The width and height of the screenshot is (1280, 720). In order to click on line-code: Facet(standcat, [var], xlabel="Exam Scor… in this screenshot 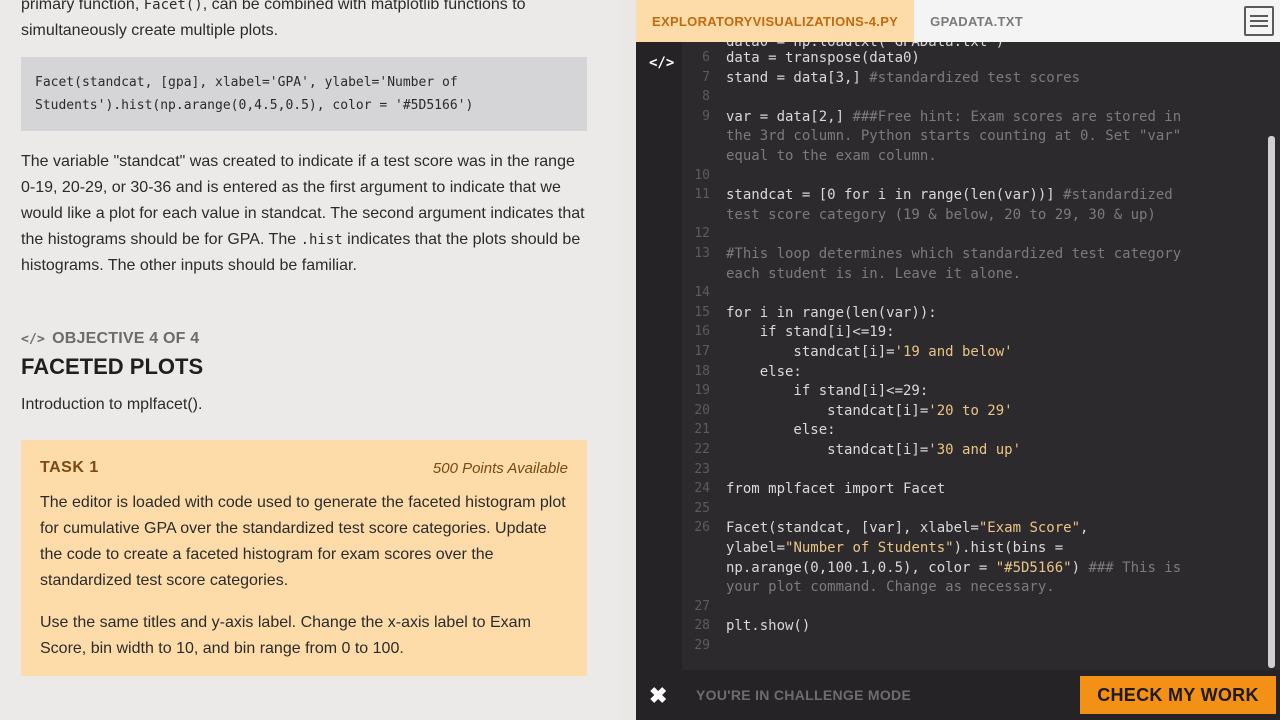, I will do `click(907, 528)`.